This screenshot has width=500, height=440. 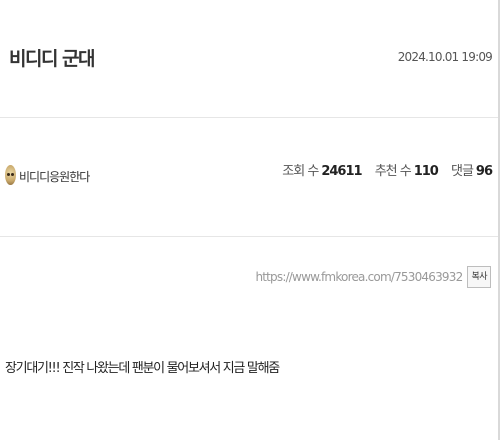 I want to click on likes-stat: 추천 수 110, so click(x=408, y=171).